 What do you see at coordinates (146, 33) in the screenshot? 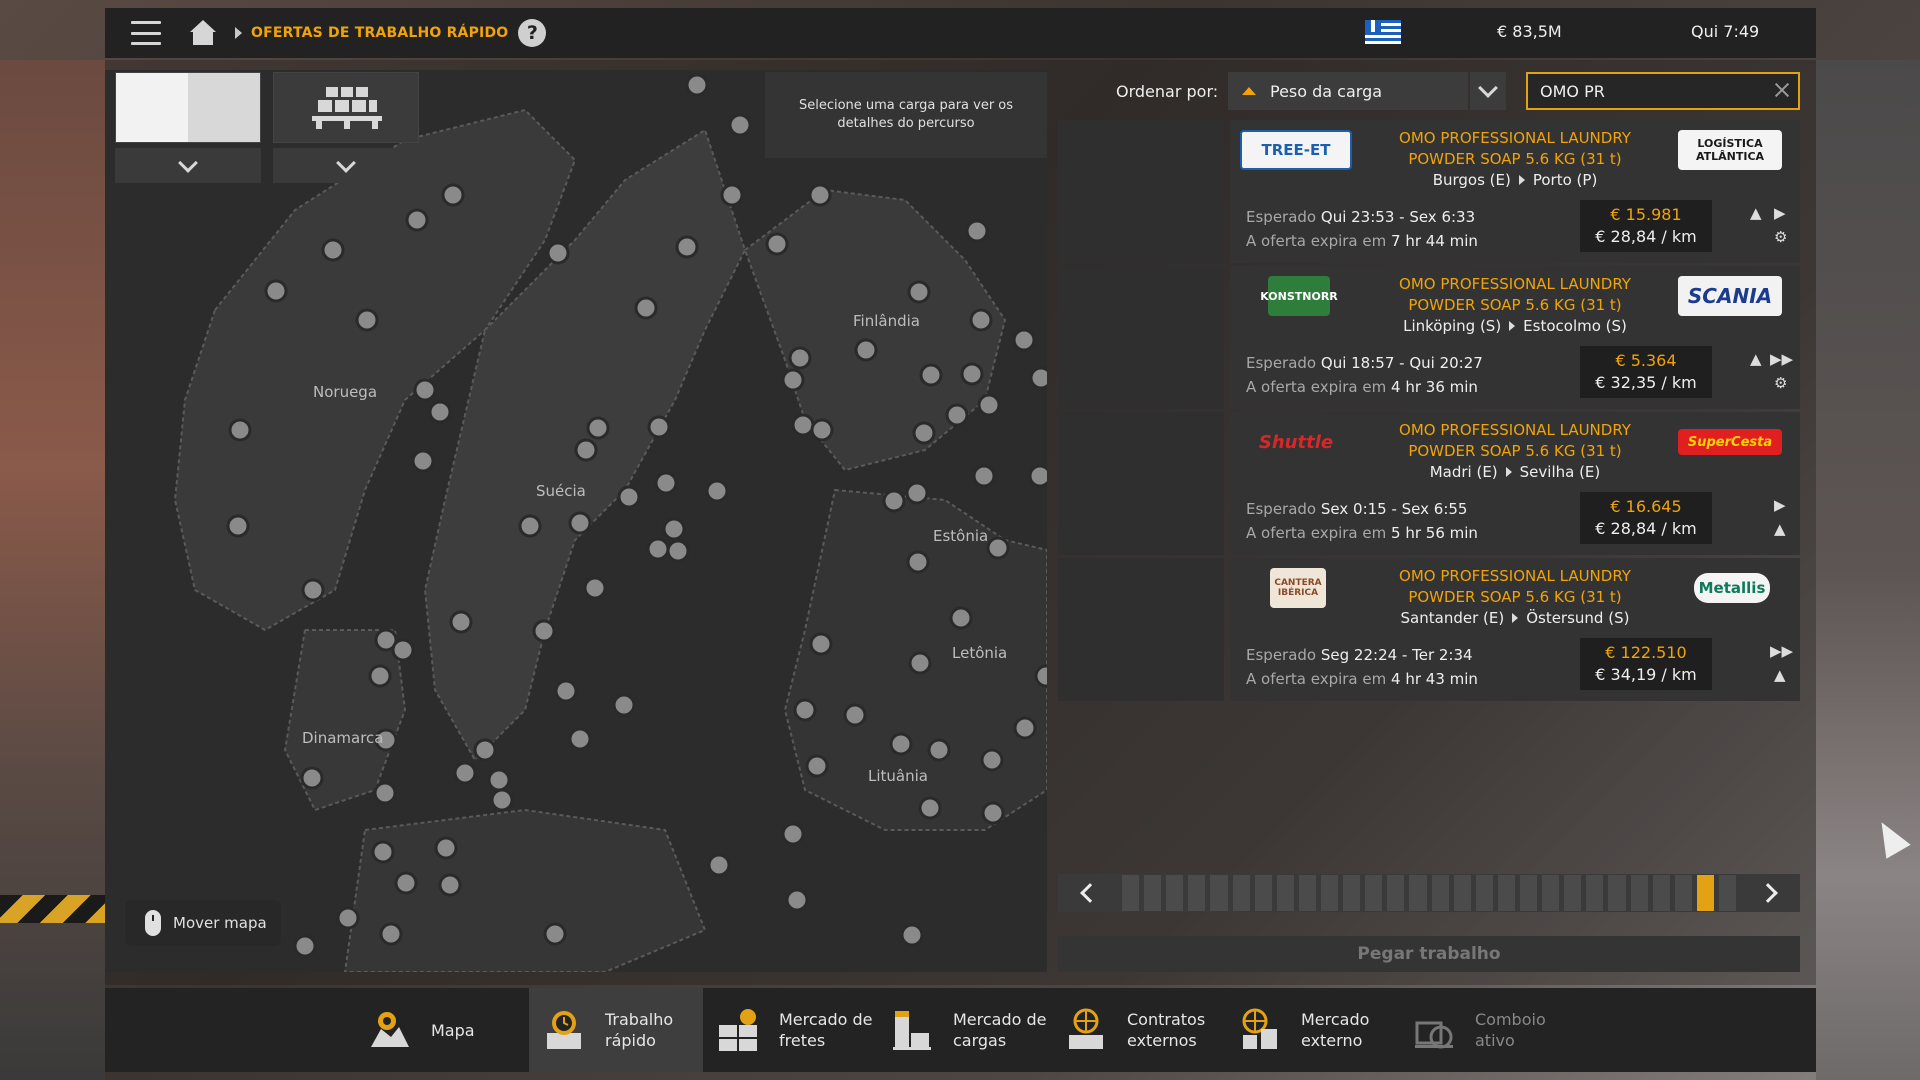
I see `menu-icon` at bounding box center [146, 33].